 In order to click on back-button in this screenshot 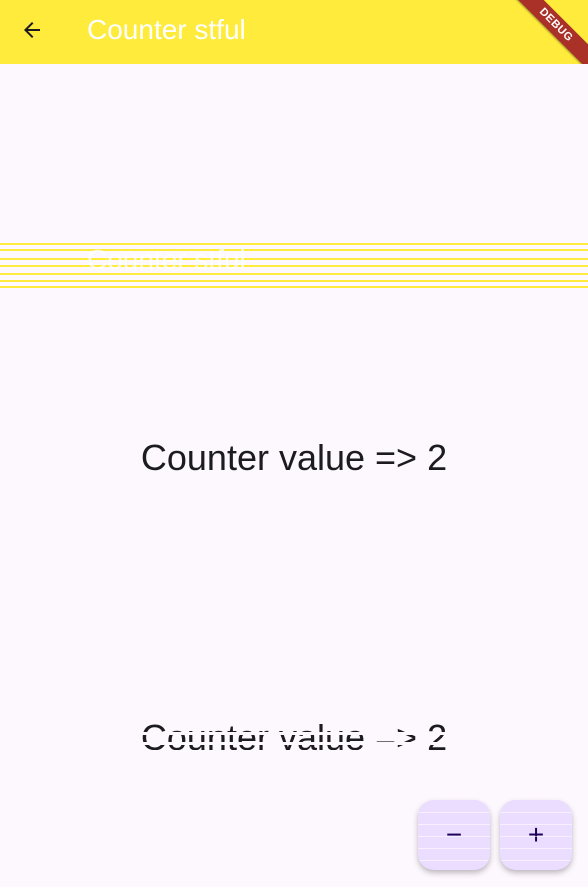, I will do `click(32, 32)`.